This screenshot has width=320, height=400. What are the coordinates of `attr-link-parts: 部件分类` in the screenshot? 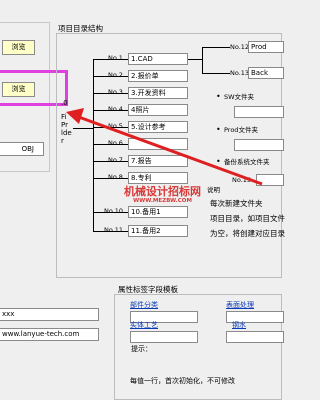 It's located at (144, 305).